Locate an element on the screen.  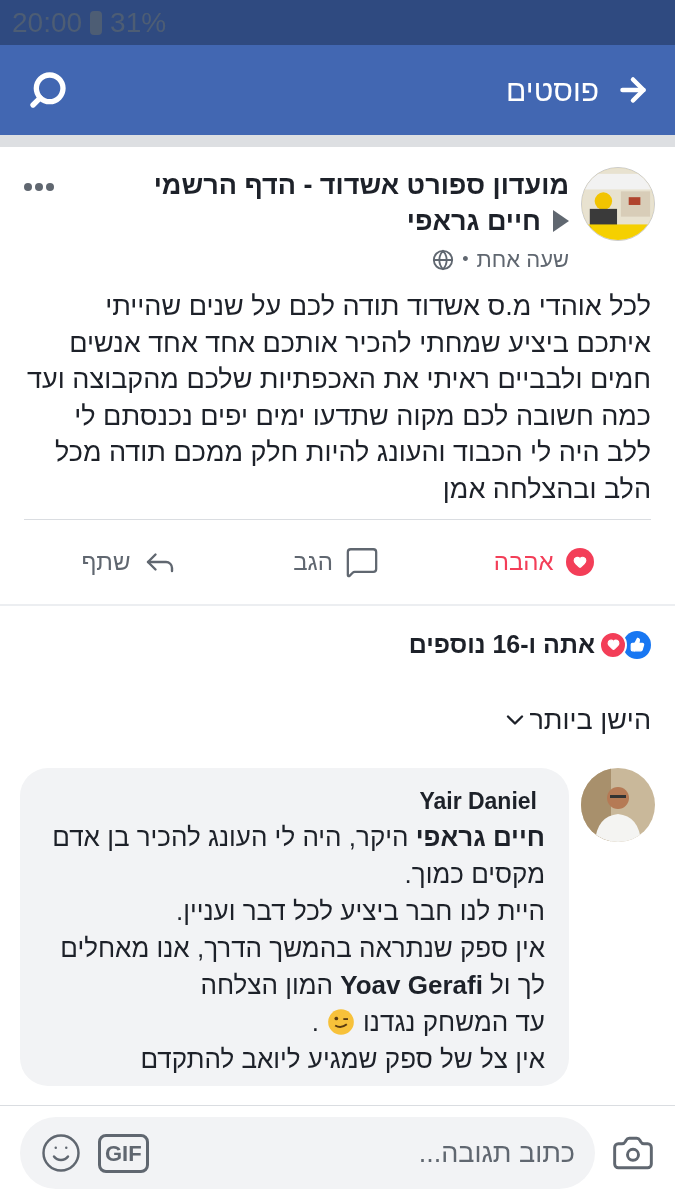
header-title: פוסטים is located at coordinates (552, 90).